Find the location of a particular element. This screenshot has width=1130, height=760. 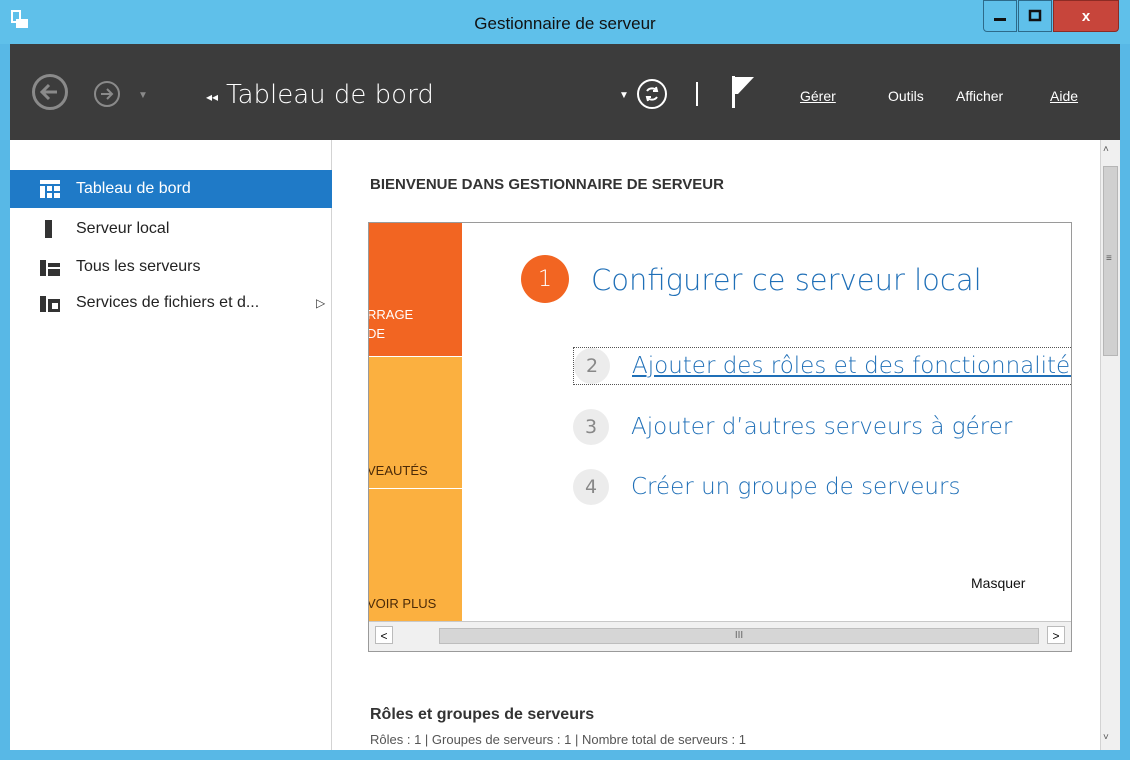

servers-icon is located at coordinates (50, 268).